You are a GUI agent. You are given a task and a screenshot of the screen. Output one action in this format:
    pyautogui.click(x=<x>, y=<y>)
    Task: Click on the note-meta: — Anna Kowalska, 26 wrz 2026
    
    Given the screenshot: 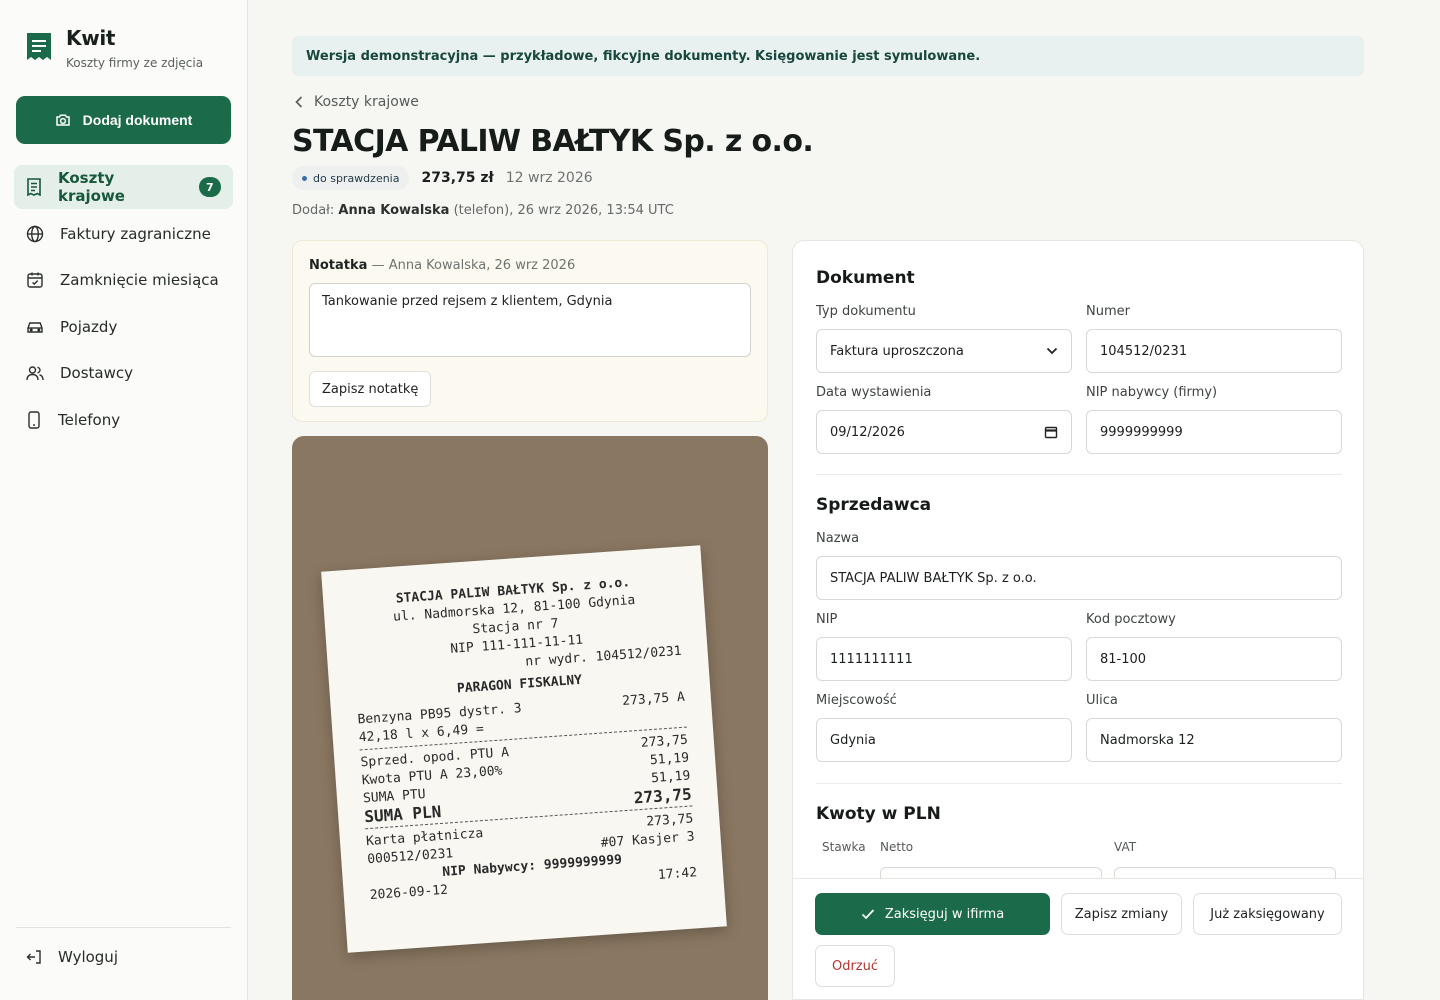 What is the action you would take?
    pyautogui.click(x=473, y=265)
    